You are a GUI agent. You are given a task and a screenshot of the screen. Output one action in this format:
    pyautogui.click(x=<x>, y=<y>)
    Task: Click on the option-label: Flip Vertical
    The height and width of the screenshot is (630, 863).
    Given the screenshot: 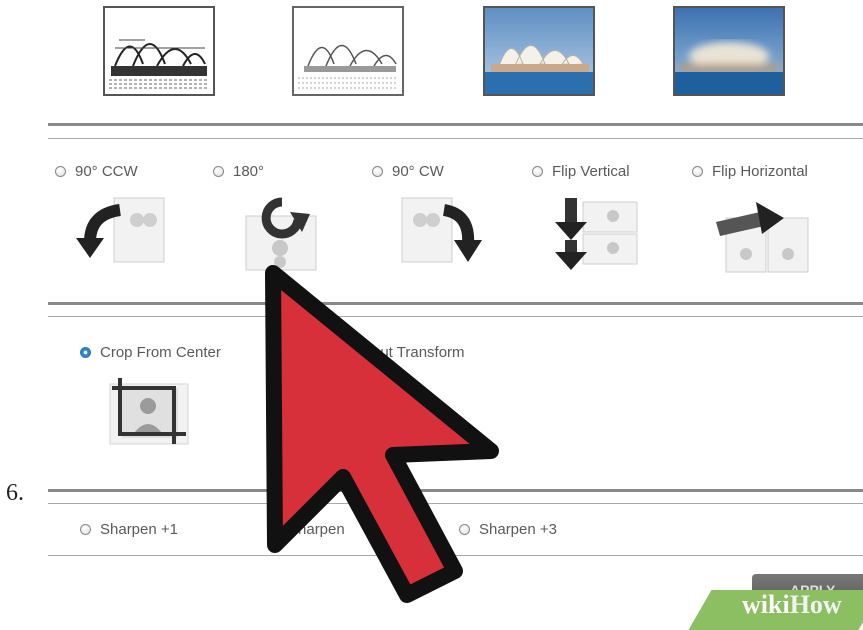 What is the action you would take?
    pyautogui.click(x=591, y=171)
    